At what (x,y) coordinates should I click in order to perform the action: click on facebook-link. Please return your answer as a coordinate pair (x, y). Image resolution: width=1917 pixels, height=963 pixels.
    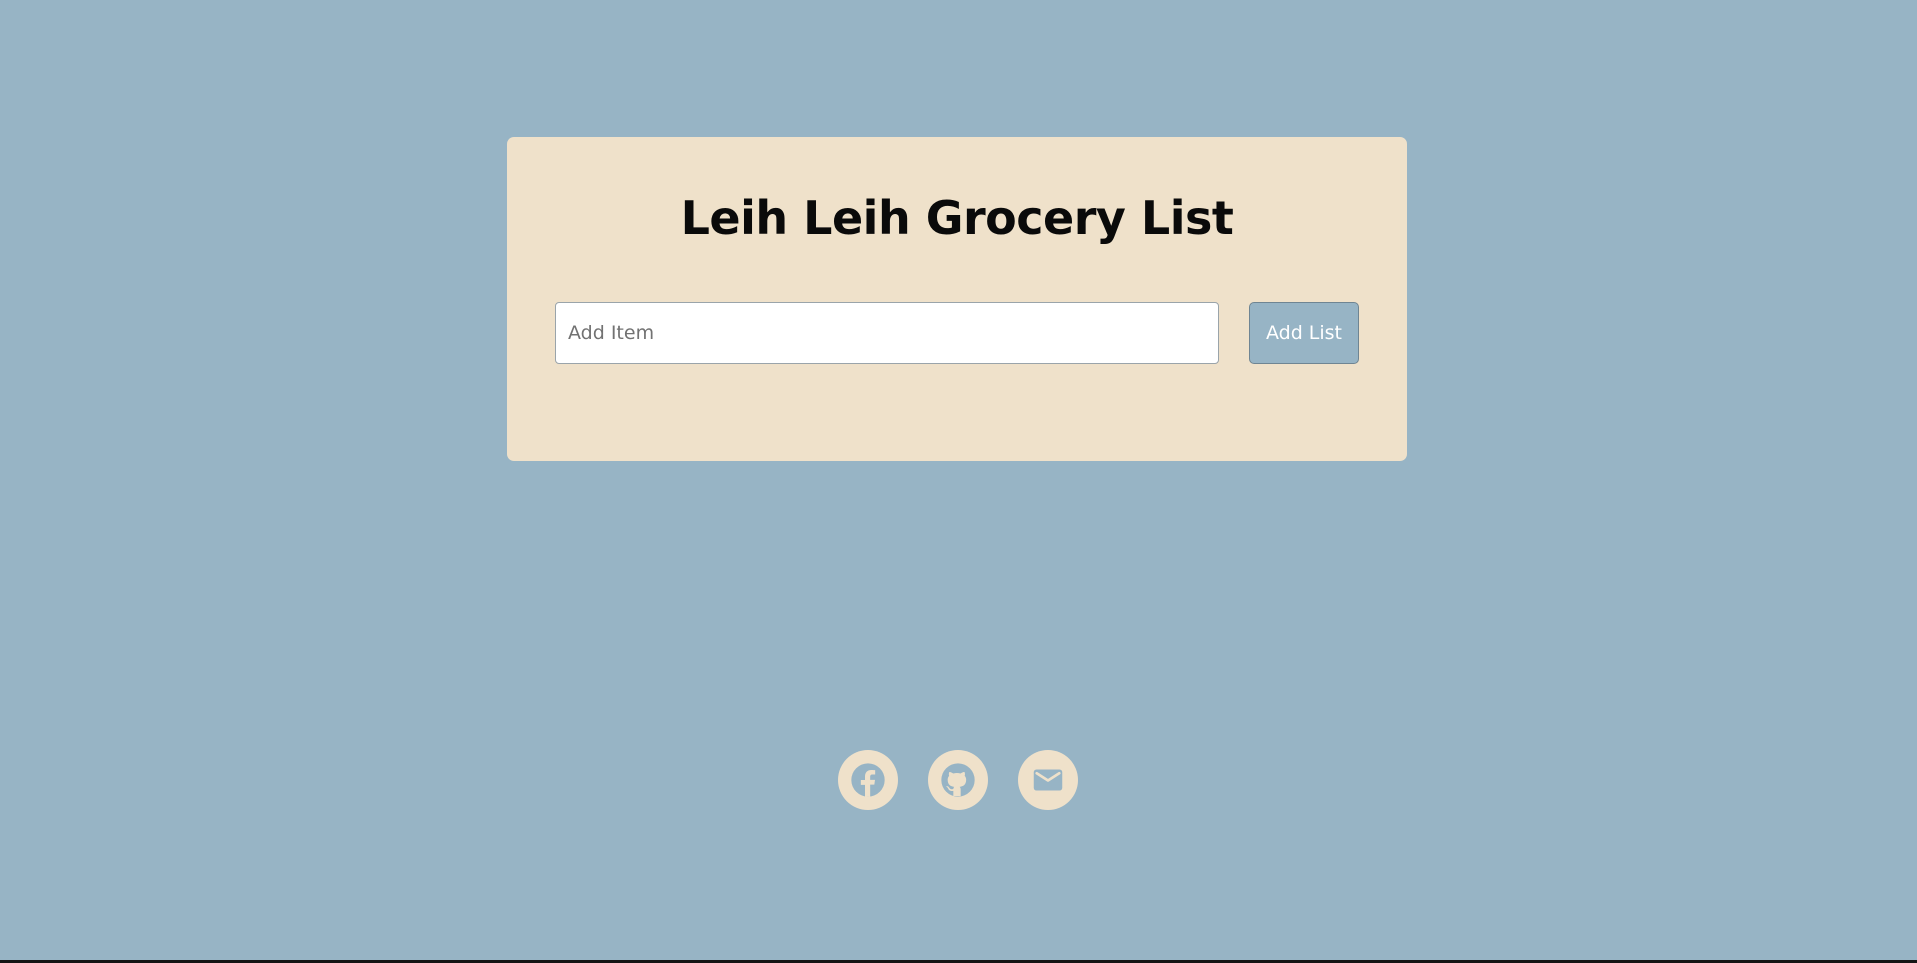
    Looking at the image, I should click on (868, 780).